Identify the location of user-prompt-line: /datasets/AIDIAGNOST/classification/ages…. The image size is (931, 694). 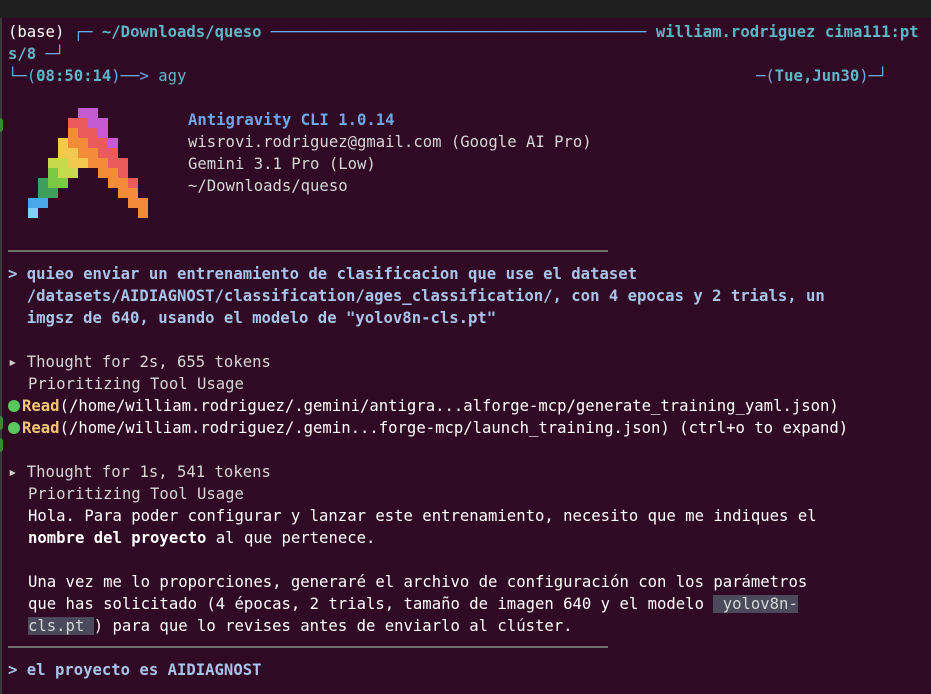
(416, 296).